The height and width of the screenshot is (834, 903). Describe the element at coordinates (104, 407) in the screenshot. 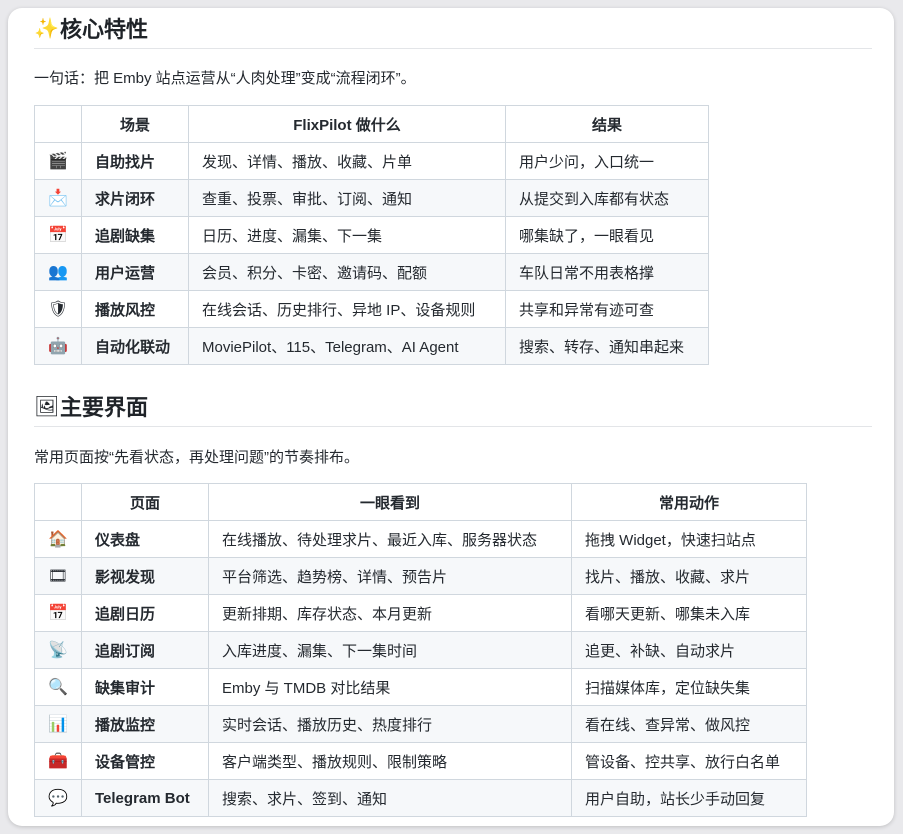

I see `screens-title: 主要界面` at that location.